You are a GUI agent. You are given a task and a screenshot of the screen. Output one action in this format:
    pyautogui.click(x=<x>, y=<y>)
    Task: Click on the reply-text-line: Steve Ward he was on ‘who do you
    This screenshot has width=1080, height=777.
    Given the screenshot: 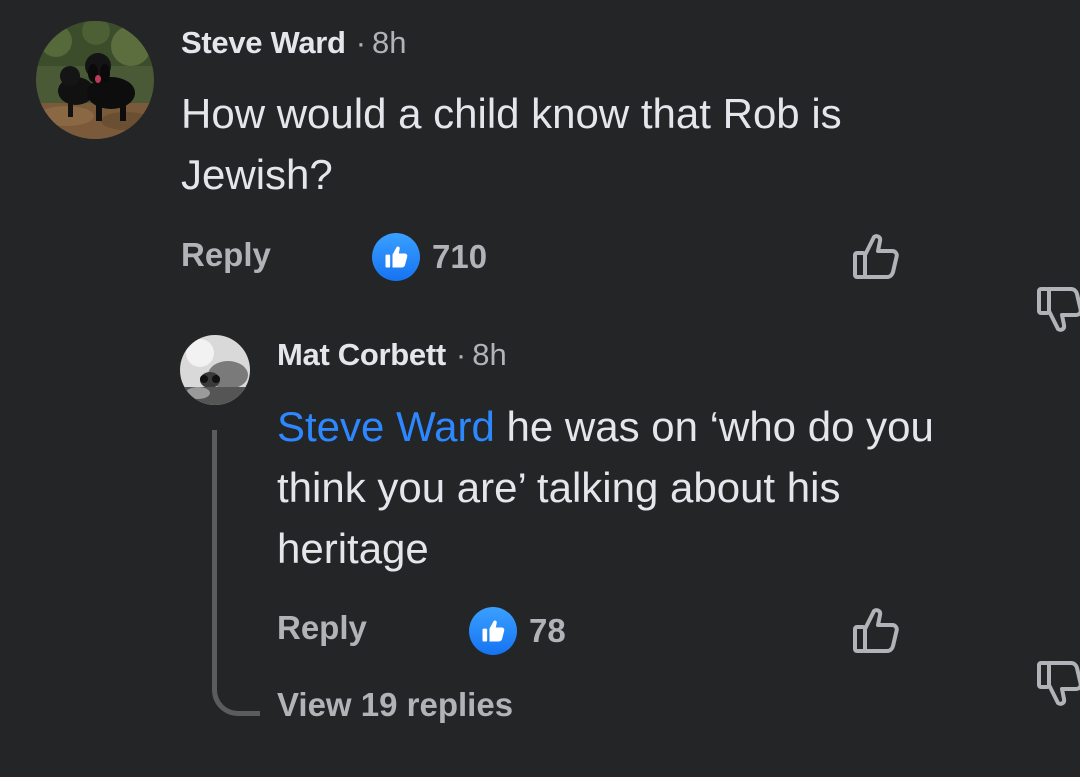 What is the action you would take?
    pyautogui.click(x=605, y=426)
    